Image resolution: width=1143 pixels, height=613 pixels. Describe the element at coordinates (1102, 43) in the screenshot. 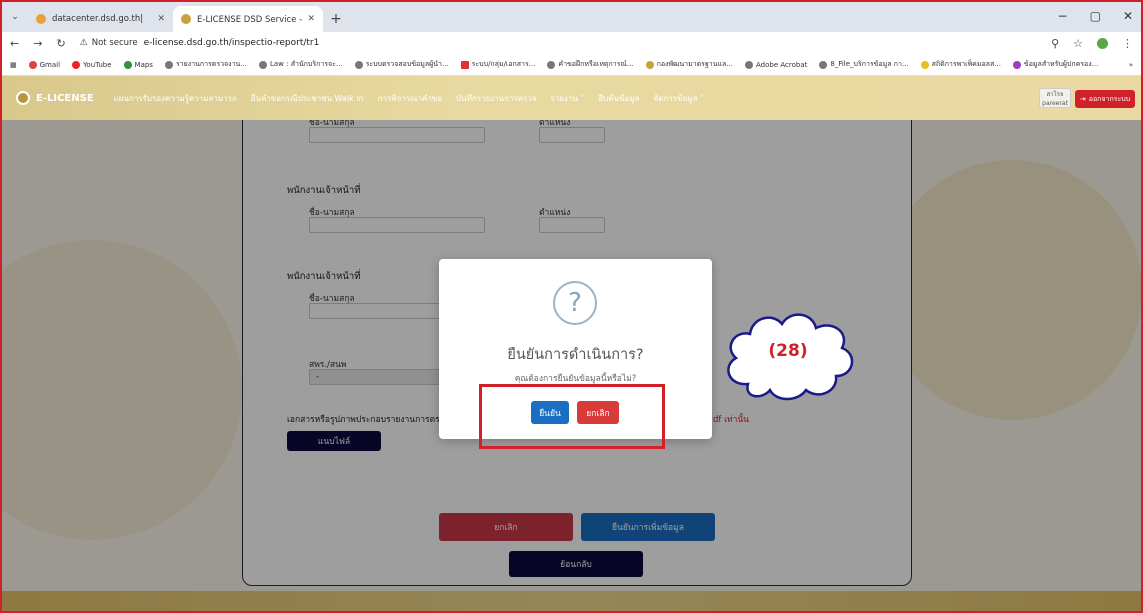

I see `profile-avatar` at that location.